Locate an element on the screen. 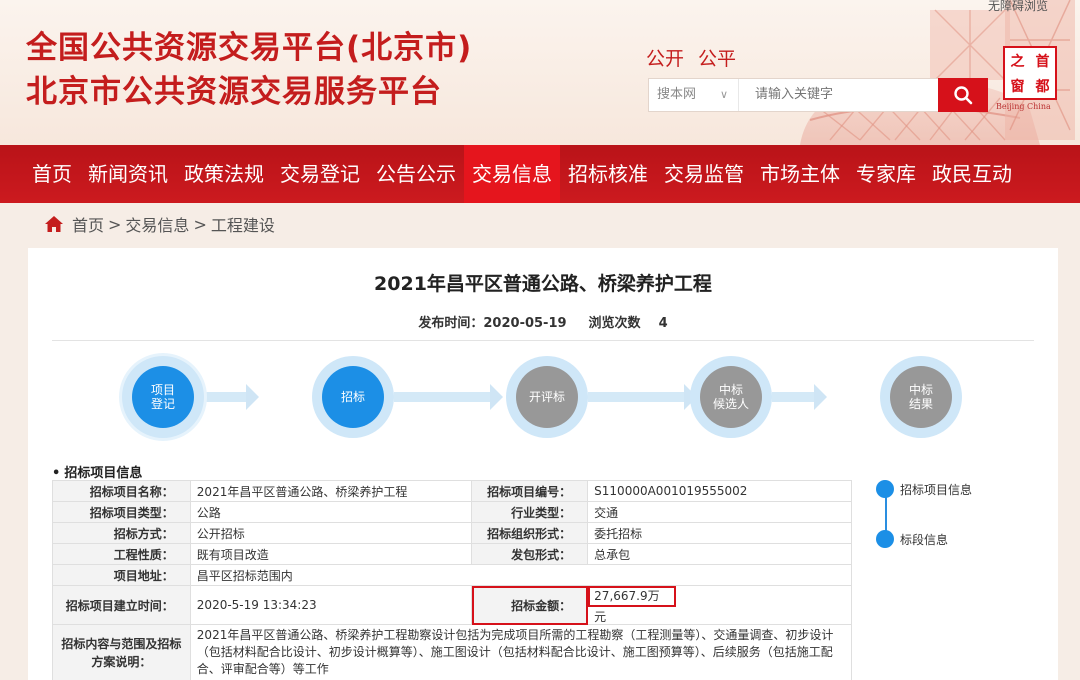 This screenshot has width=1080, height=680. step-bid-opening: 开评标 is located at coordinates (547, 397).